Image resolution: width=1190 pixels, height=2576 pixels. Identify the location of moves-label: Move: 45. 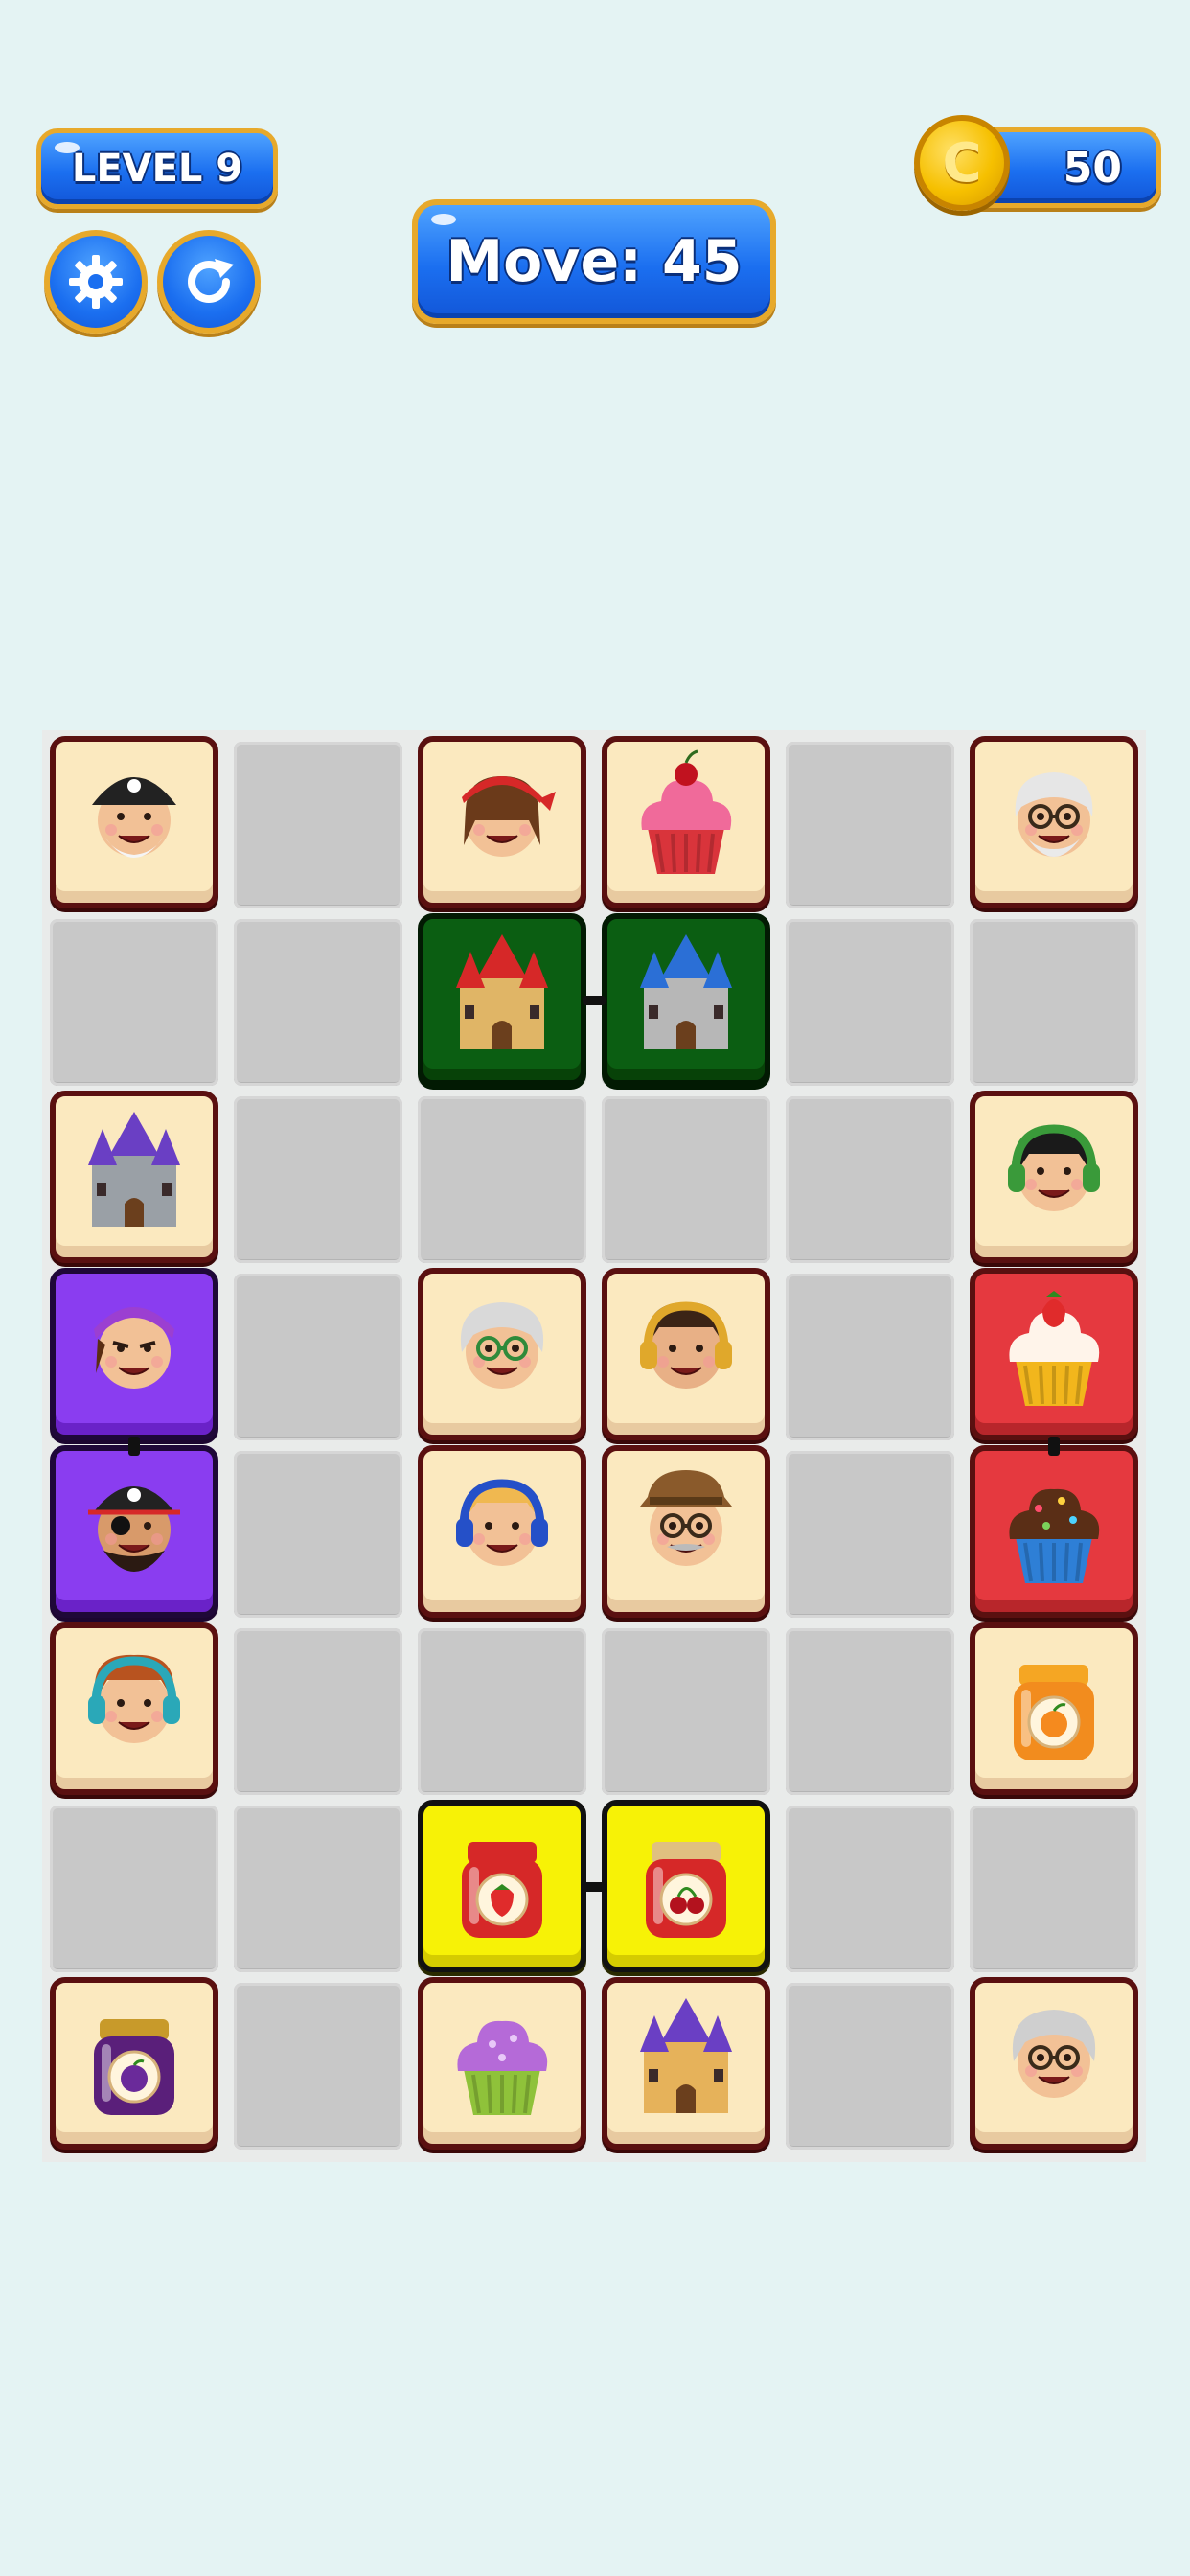
(594, 261).